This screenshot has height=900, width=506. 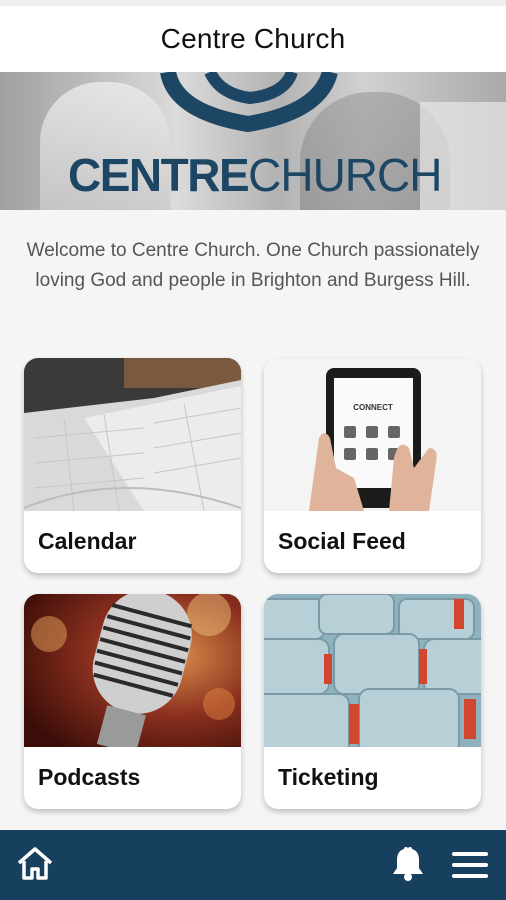 I want to click on tile-podcasts: Podcasts, so click(x=132, y=701).